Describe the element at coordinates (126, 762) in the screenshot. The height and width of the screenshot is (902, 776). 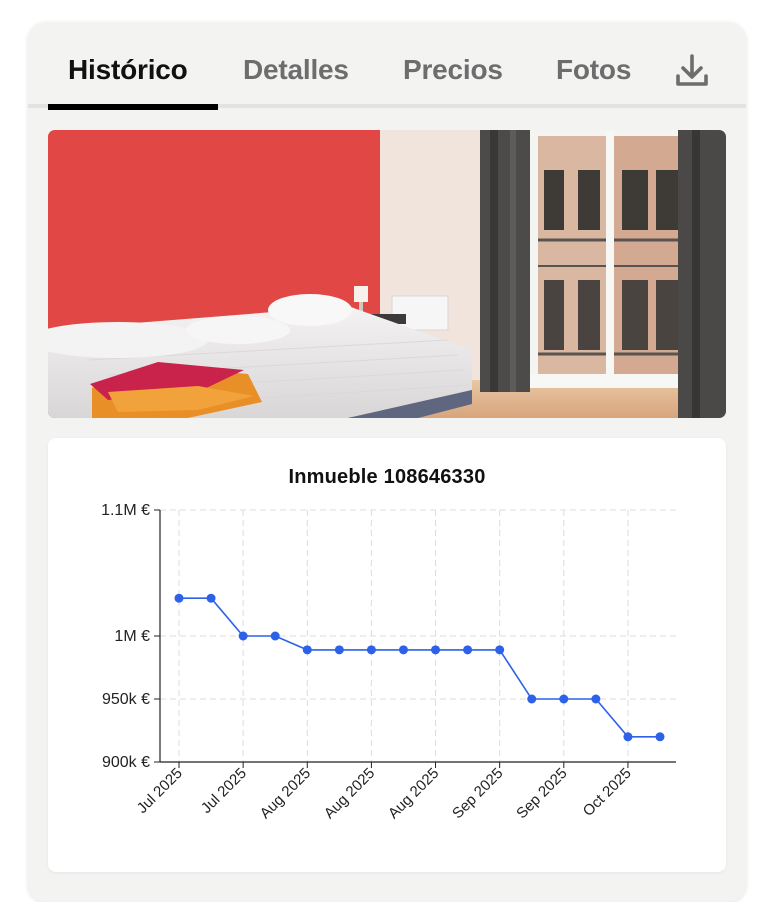
I see `y-tick-label: 900k €` at that location.